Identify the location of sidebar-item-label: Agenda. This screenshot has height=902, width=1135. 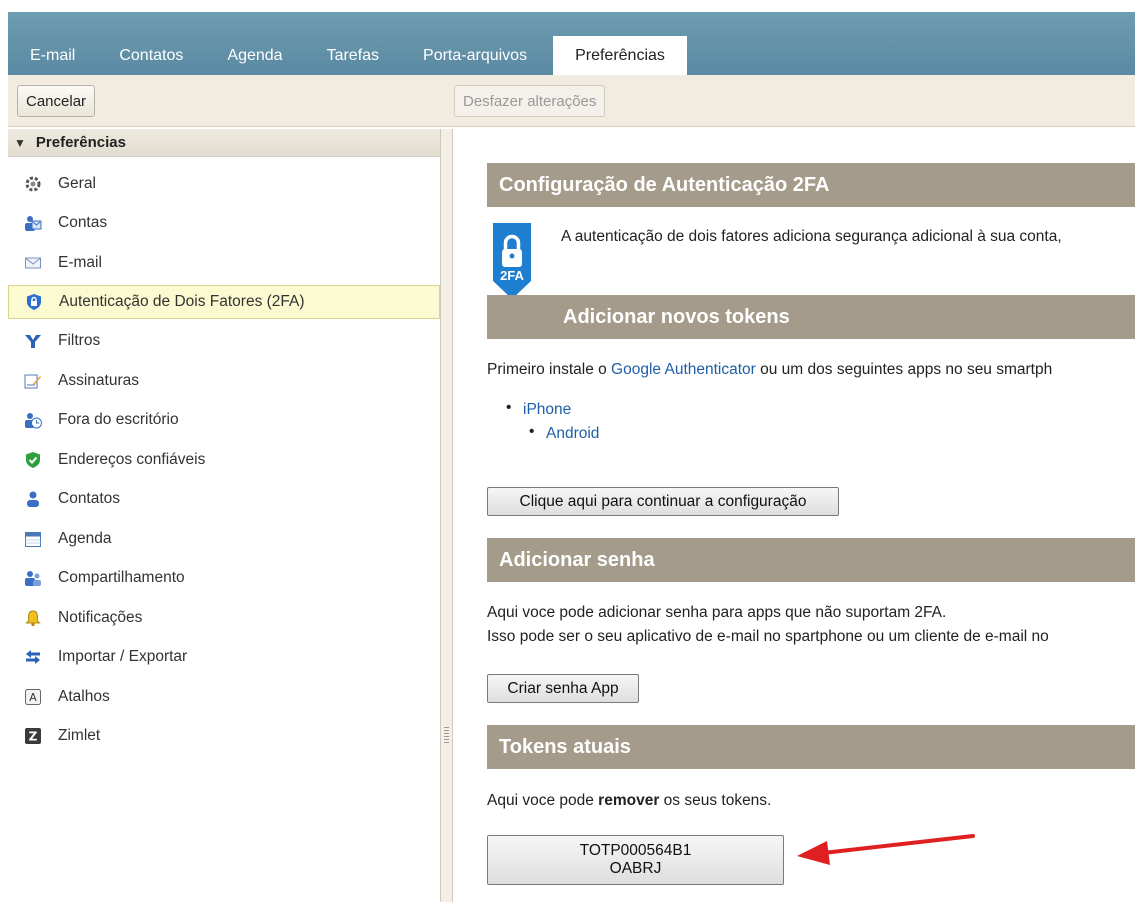
(85, 538).